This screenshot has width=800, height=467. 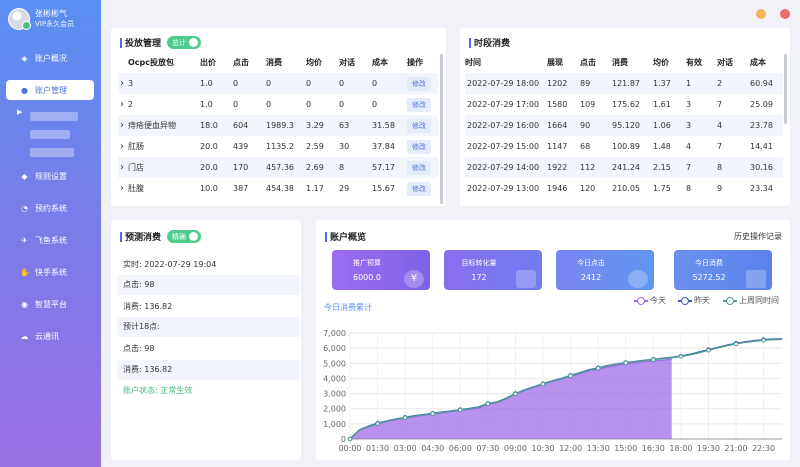 What do you see at coordinates (47, 336) in the screenshot?
I see `sidebar-item-label: 云通讯` at bounding box center [47, 336].